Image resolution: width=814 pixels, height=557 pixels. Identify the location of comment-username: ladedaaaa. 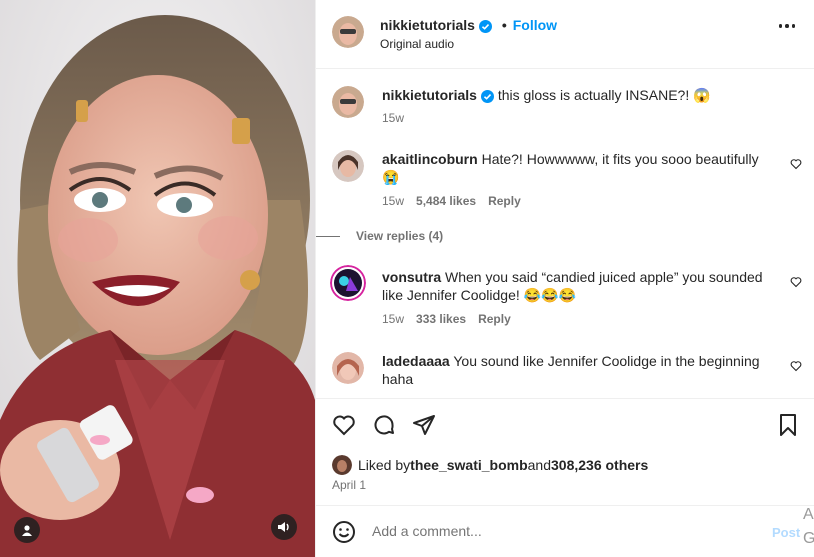
(416, 361).